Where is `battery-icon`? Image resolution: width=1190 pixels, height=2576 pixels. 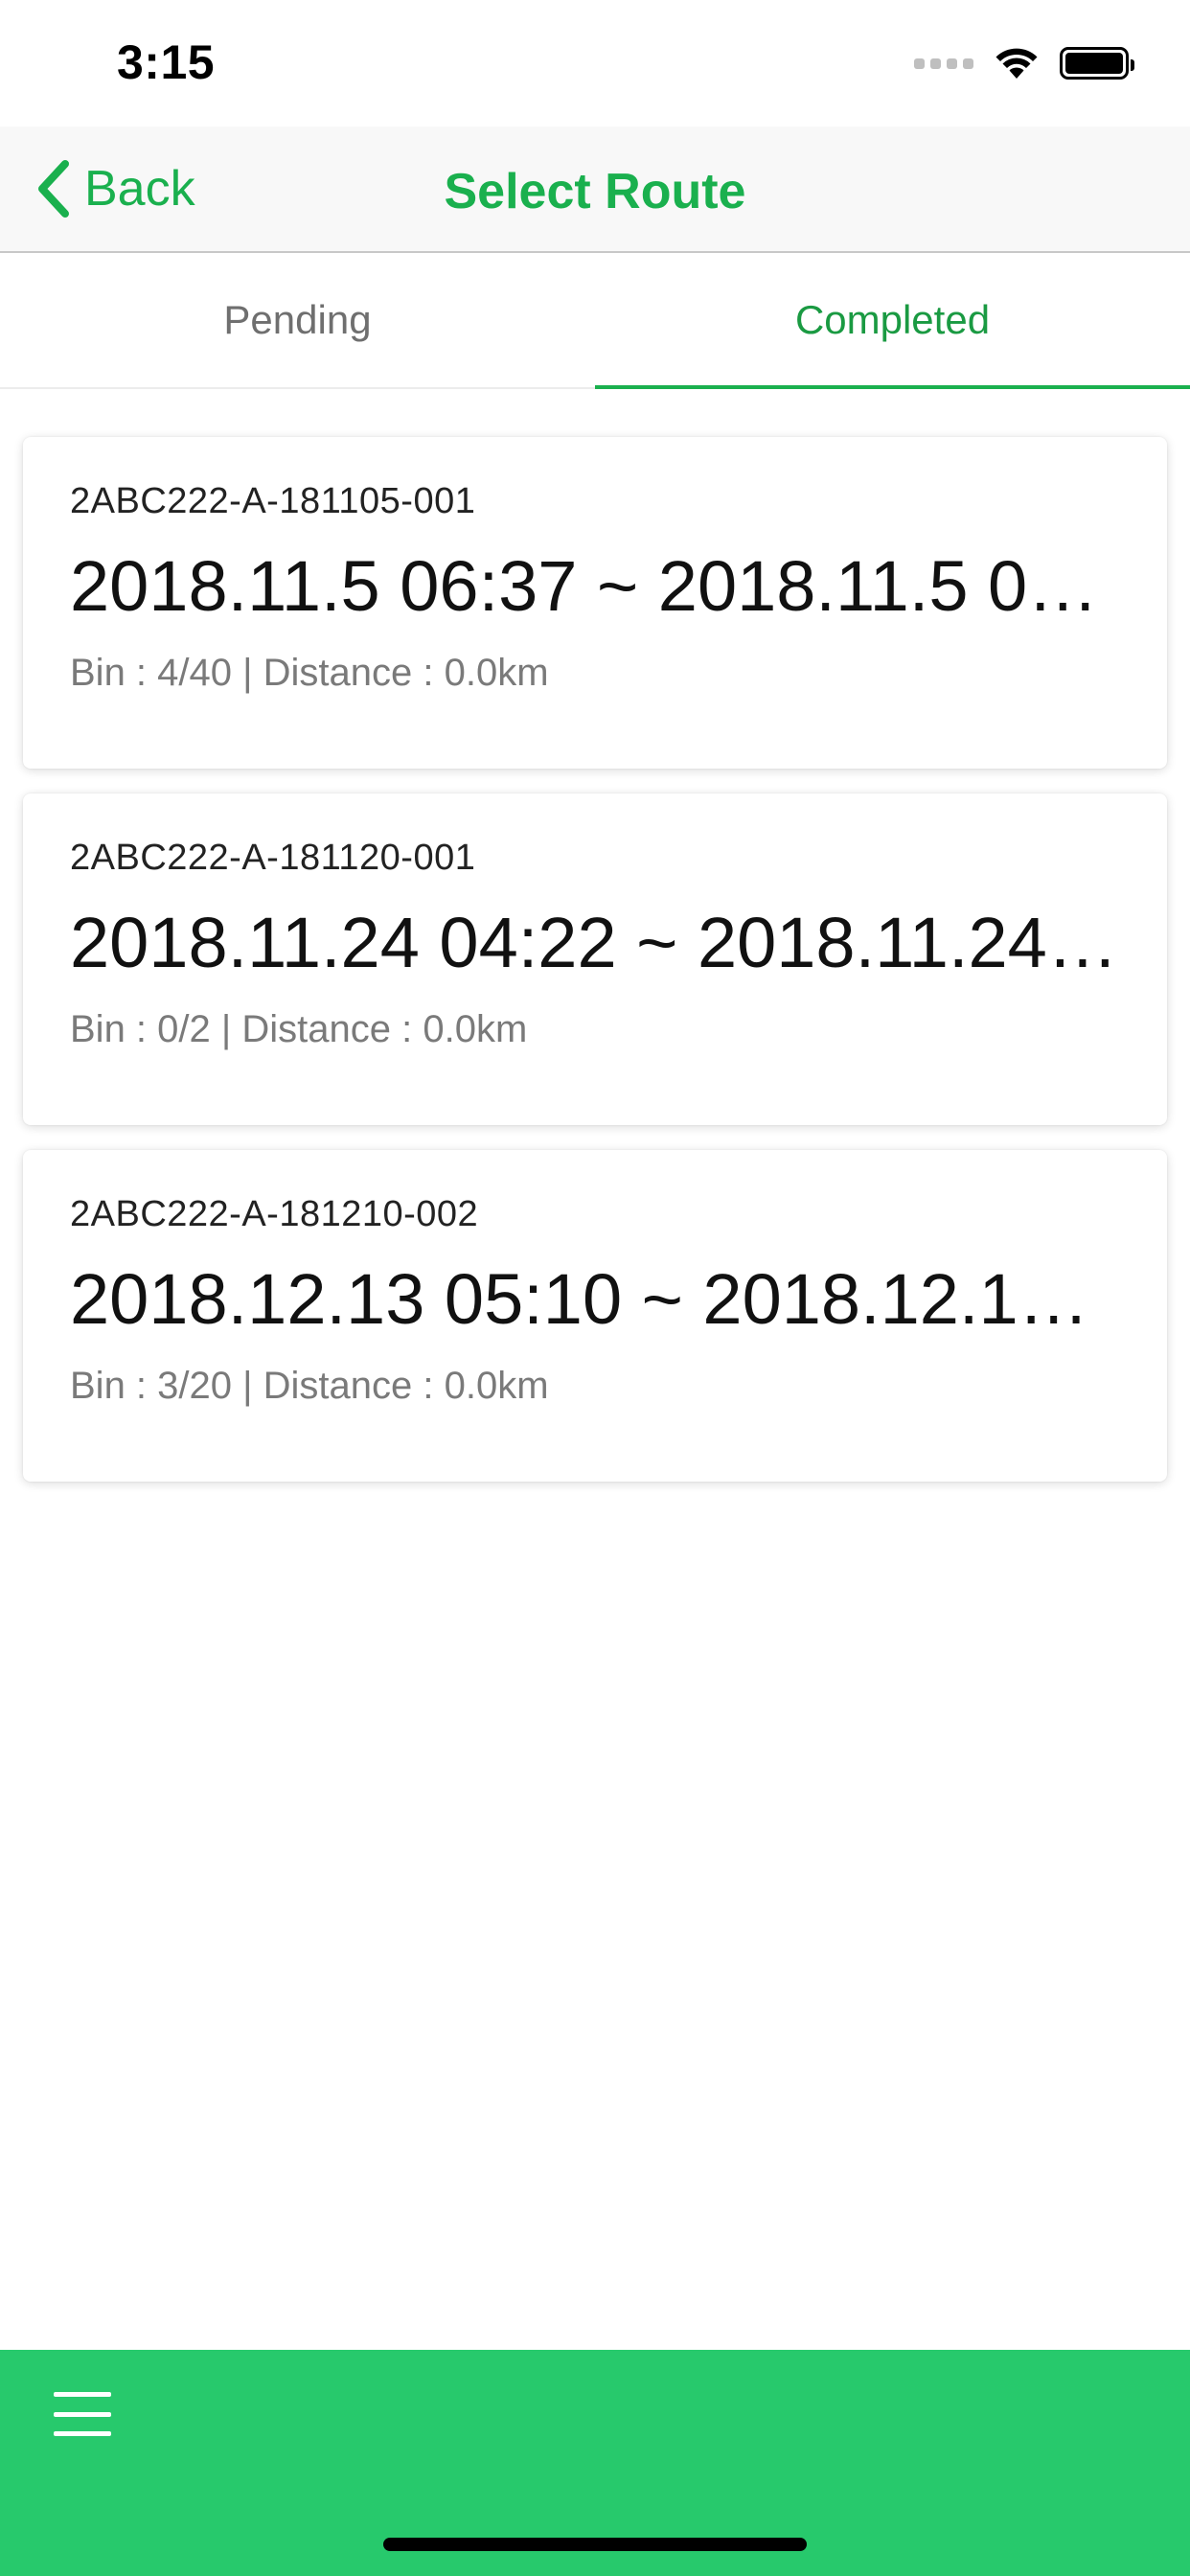
battery-icon is located at coordinates (1097, 63).